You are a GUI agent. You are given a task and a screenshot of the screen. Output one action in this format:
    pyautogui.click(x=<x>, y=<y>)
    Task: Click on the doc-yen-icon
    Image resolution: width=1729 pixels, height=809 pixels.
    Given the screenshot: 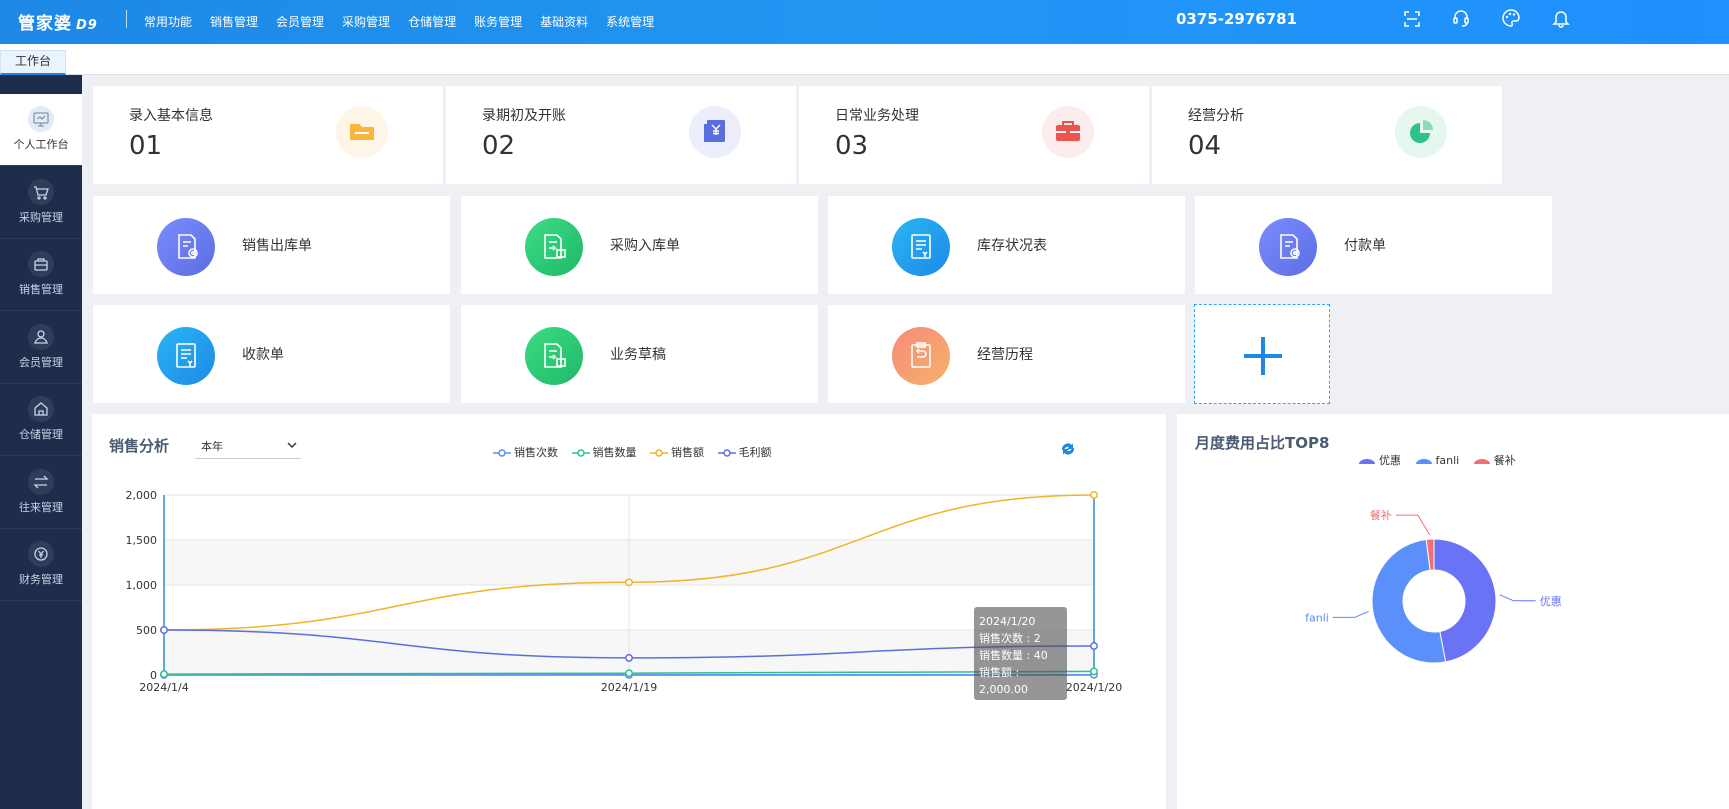 What is the action you would take?
    pyautogui.click(x=921, y=247)
    